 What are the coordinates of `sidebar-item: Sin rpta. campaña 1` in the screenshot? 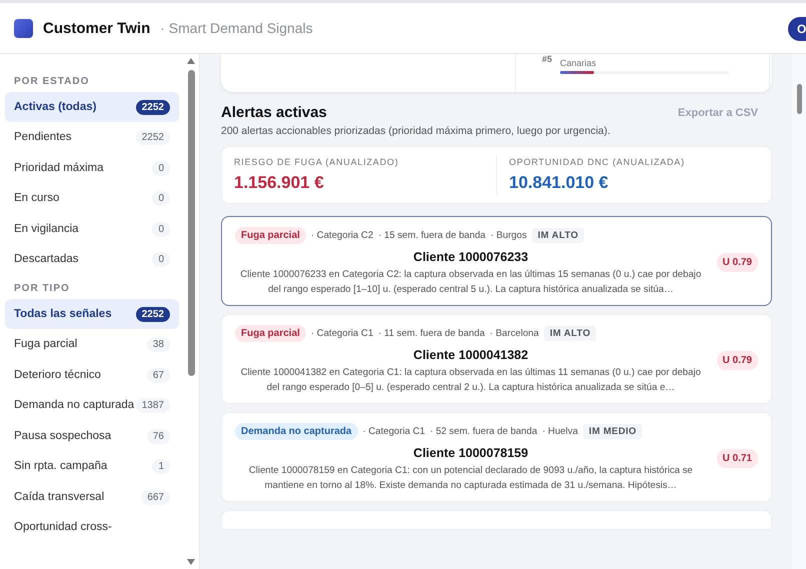 It's located at (92, 467).